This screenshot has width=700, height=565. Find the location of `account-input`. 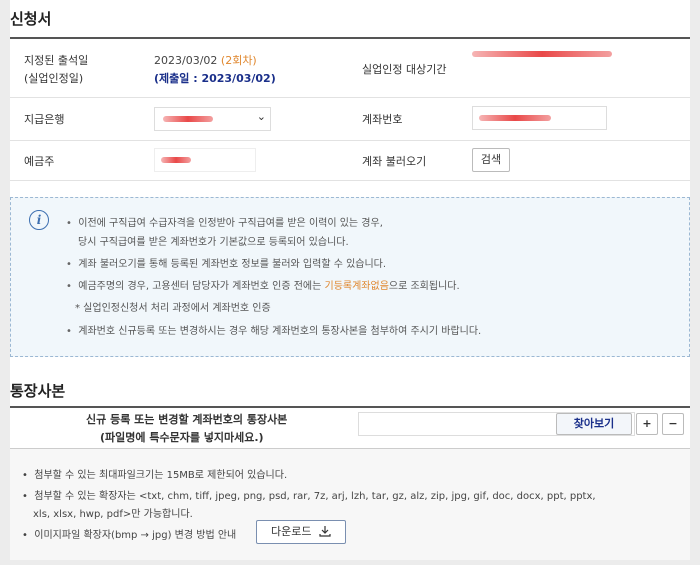

account-input is located at coordinates (539, 118).